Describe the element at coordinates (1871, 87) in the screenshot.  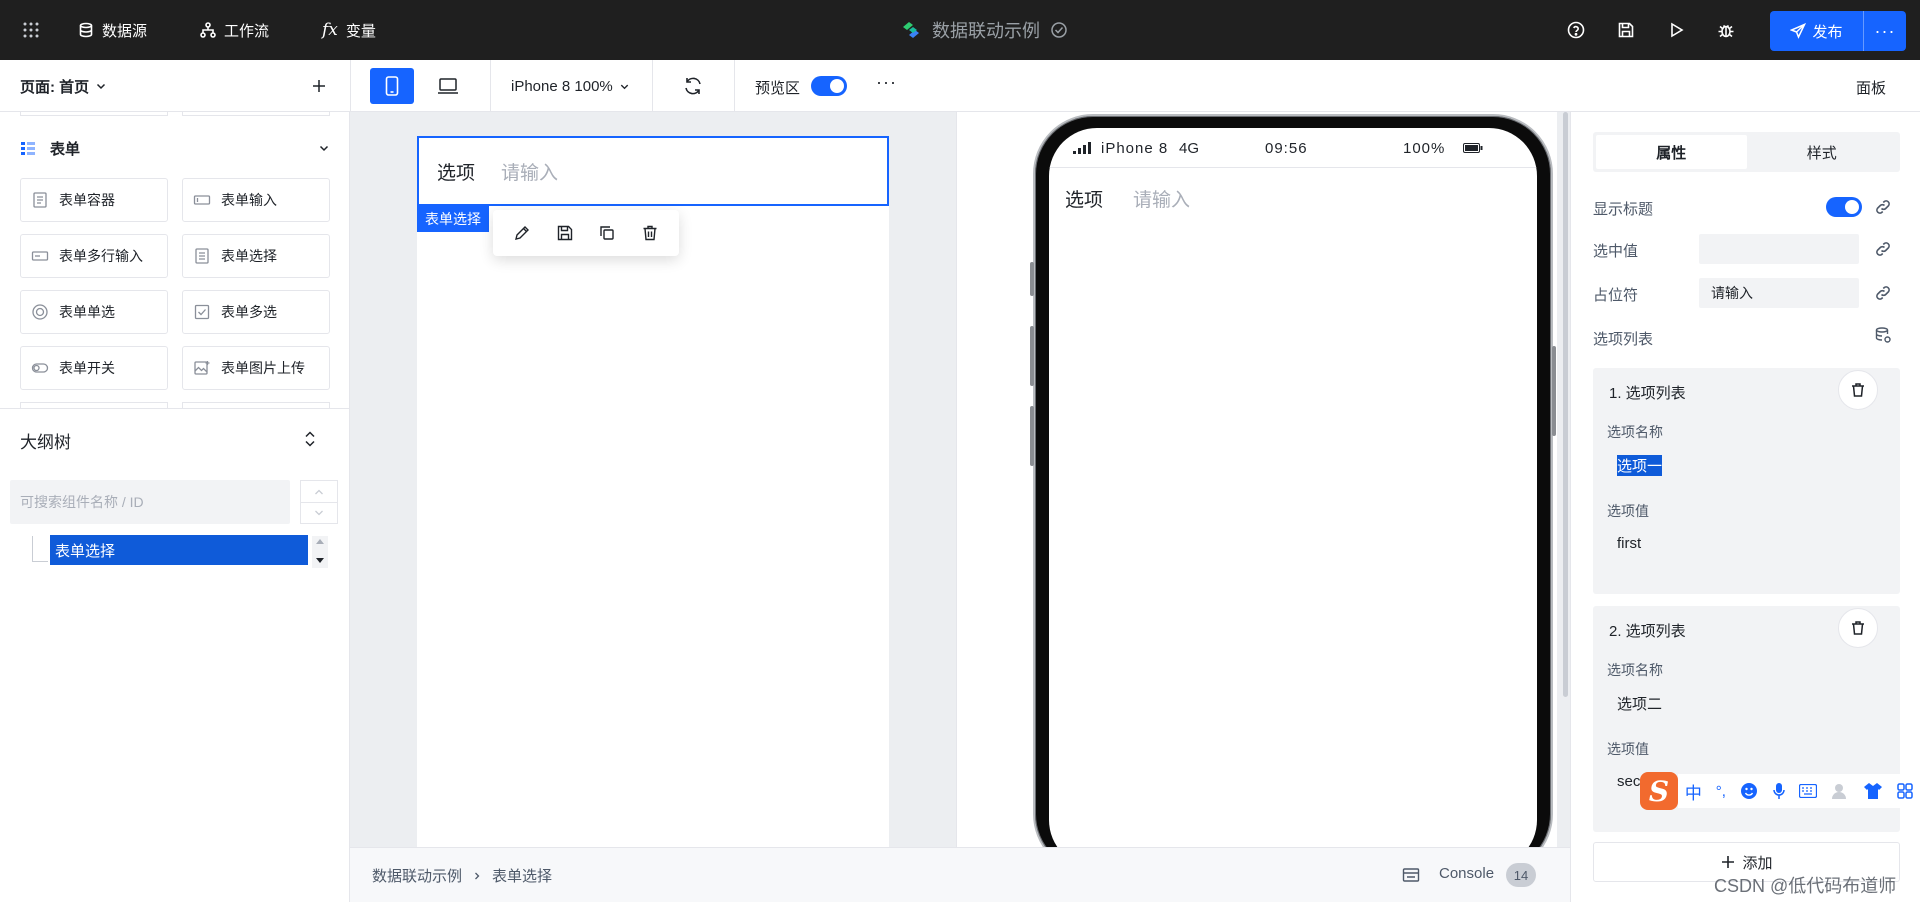
I see `panel-button: 面板` at that location.